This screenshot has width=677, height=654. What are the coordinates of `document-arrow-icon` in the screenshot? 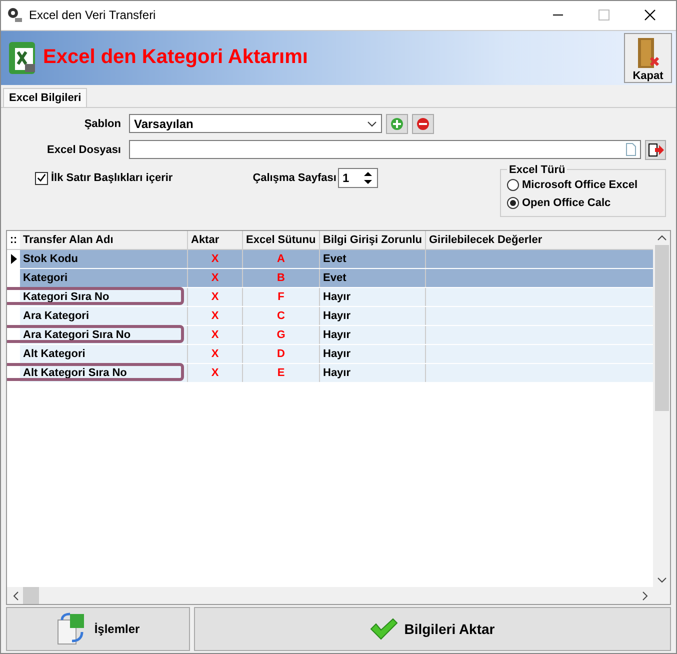 It's located at (656, 149).